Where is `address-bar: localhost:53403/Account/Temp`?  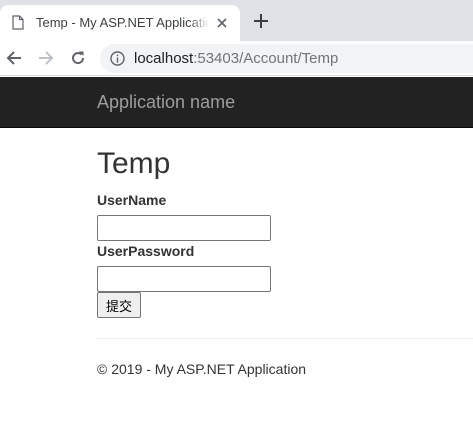 address-bar: localhost:53403/Account/Temp is located at coordinates (286, 58).